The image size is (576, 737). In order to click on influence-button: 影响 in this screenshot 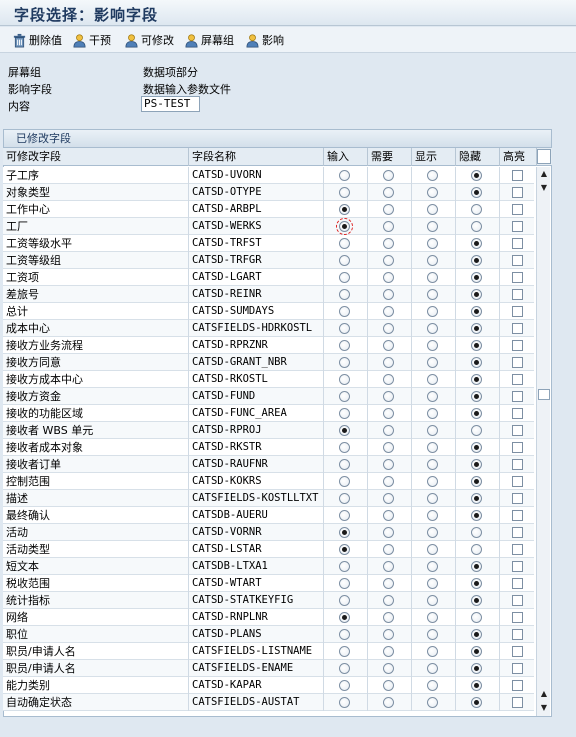, I will do `click(264, 40)`.